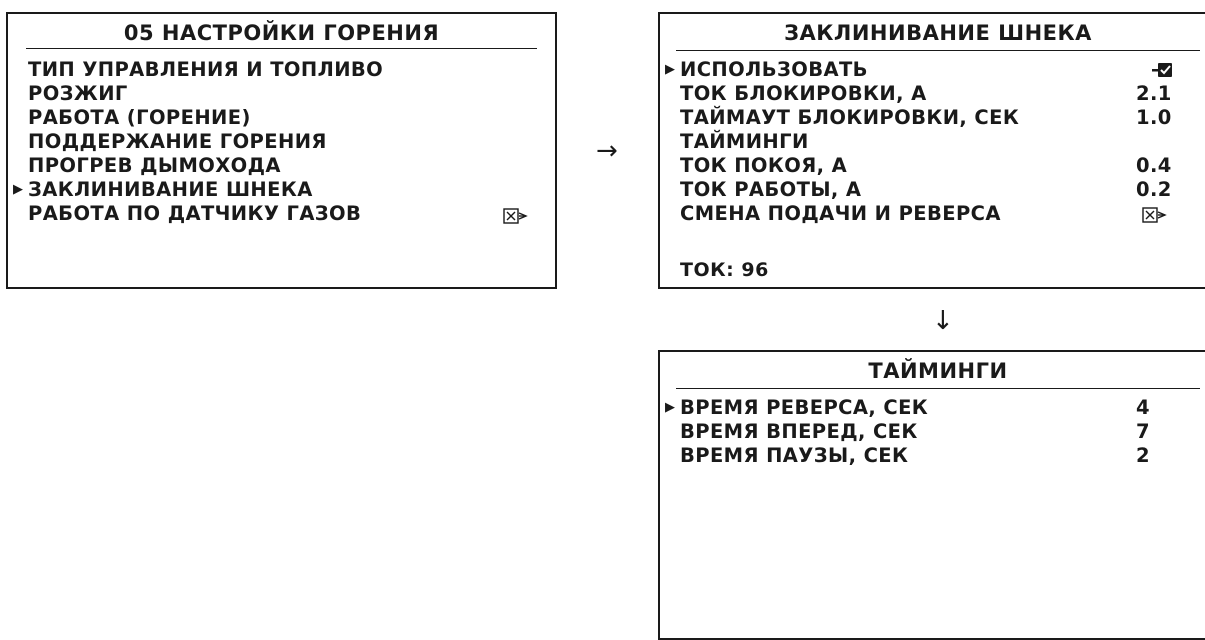  What do you see at coordinates (799, 431) in the screenshot?
I see `menu-item-label: ВРЕМЯ ВПЕРЕД, СЕК` at bounding box center [799, 431].